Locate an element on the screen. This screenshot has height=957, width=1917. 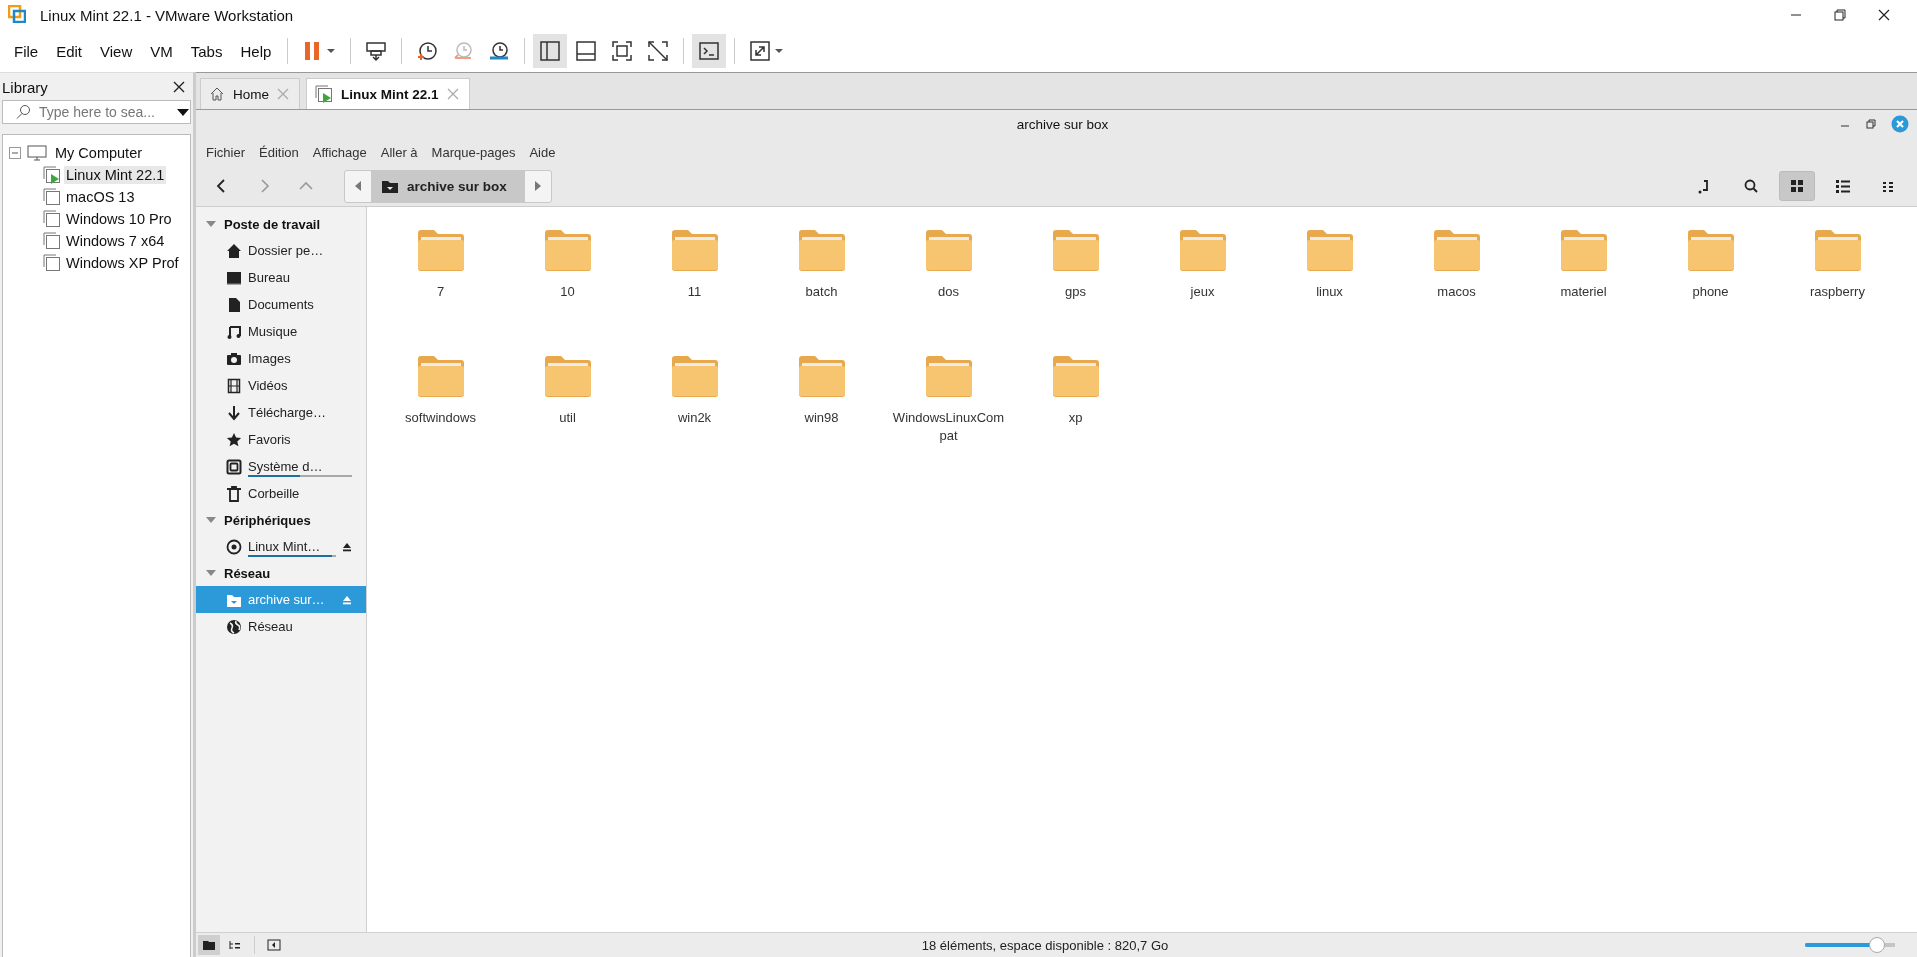
folder-name: materiel is located at coordinates (1583, 292).